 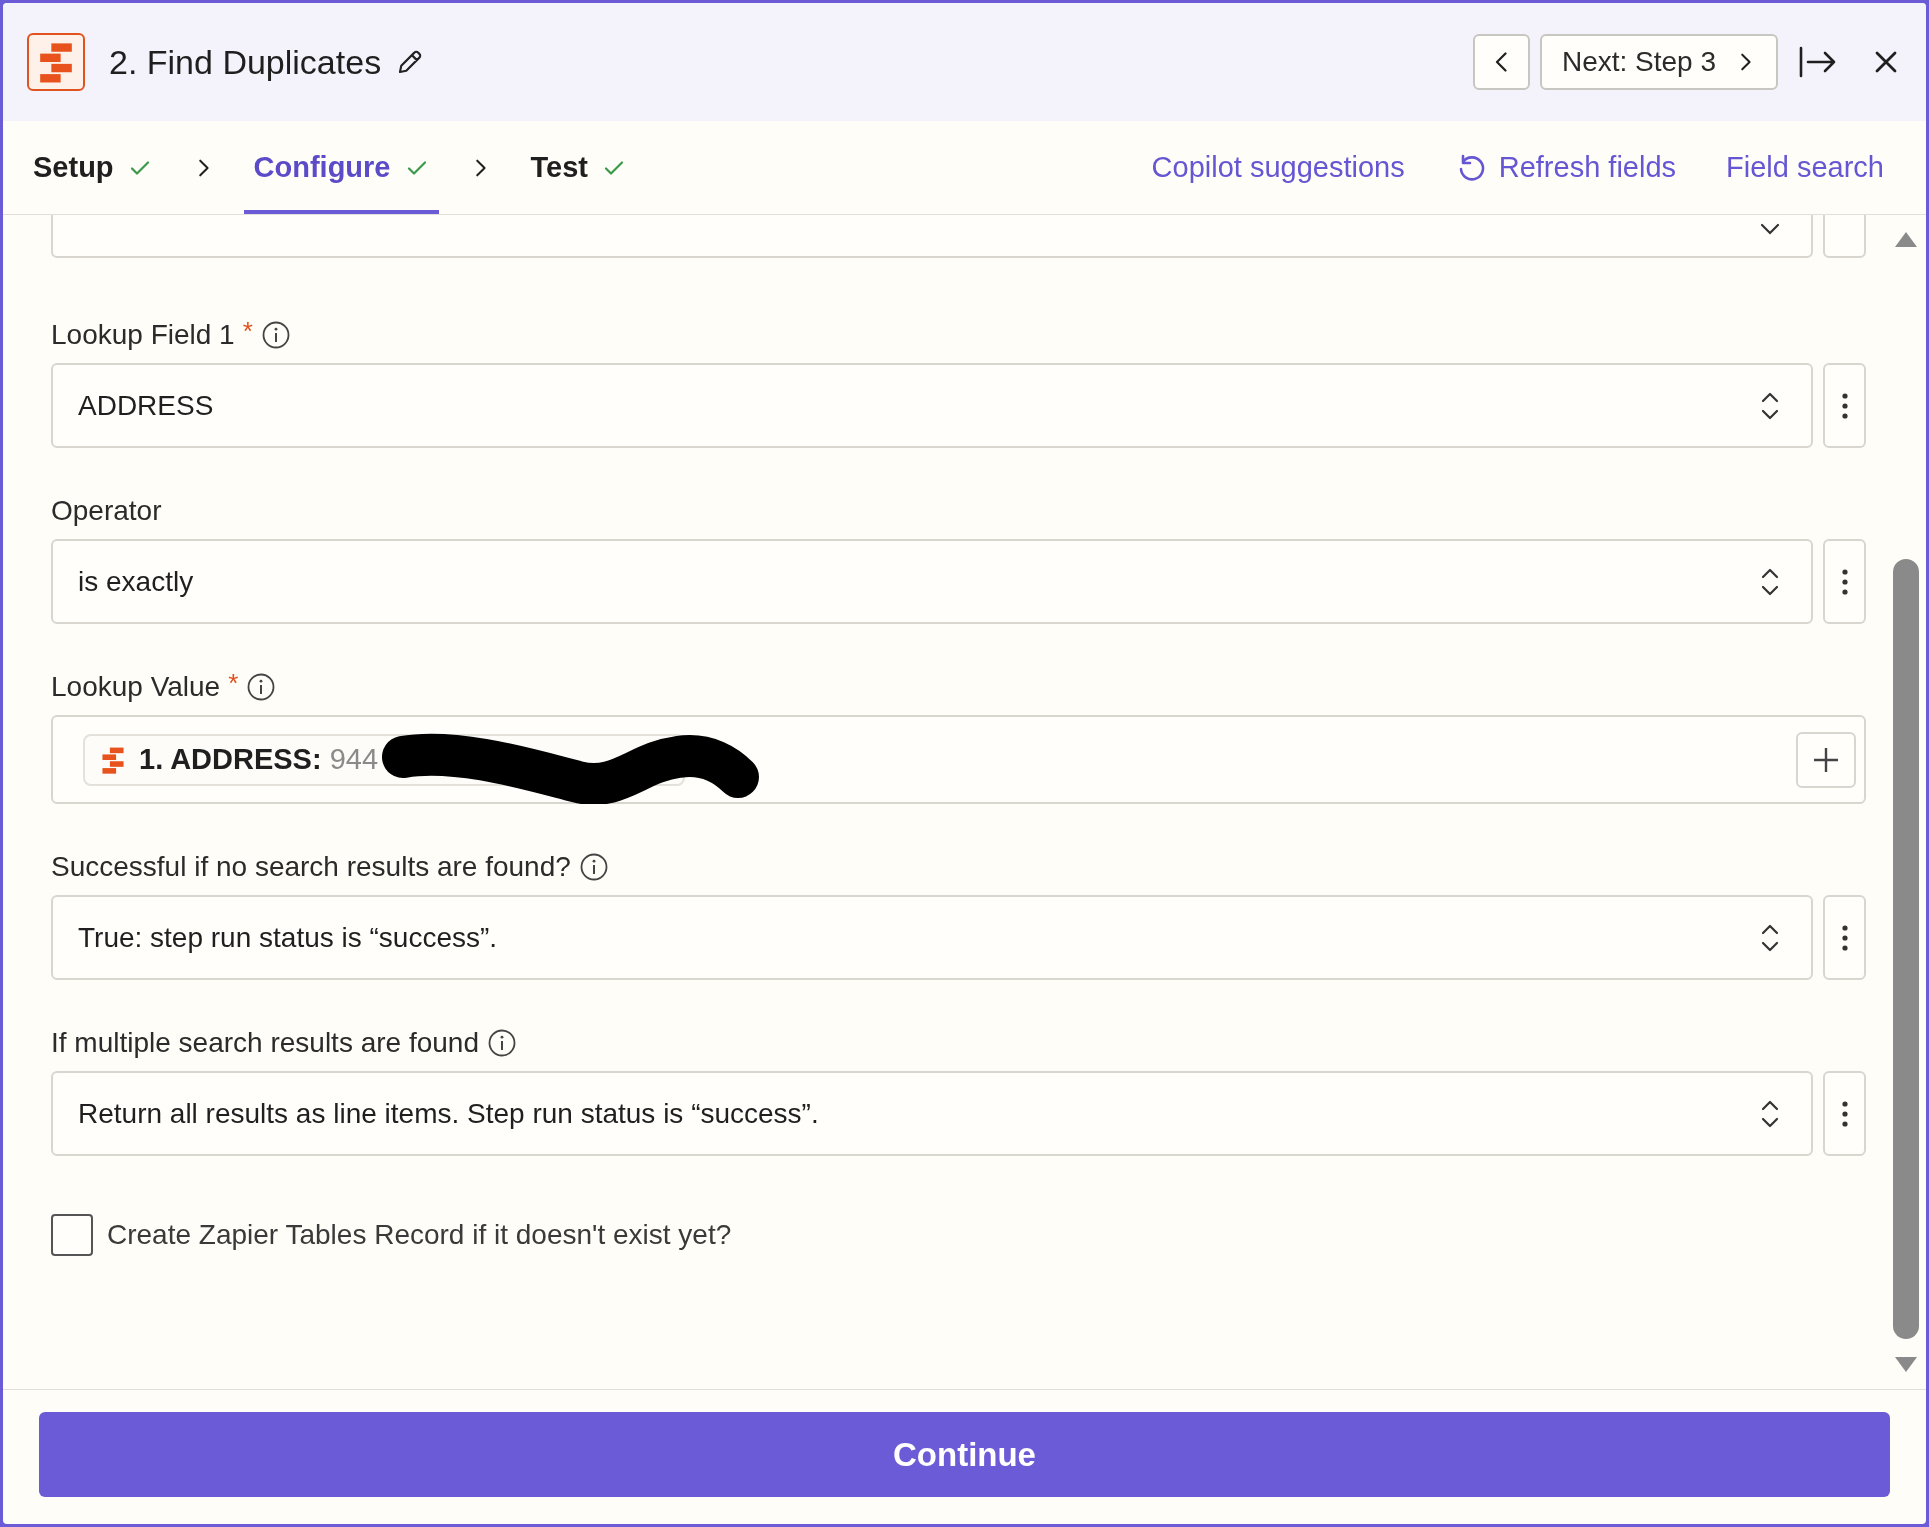 What do you see at coordinates (1658, 62) in the screenshot?
I see `next-step-button: Next: Step 3` at bounding box center [1658, 62].